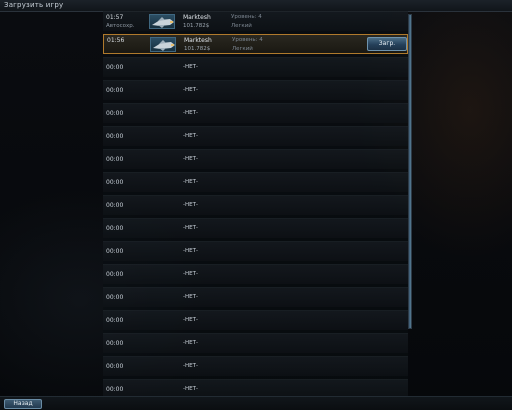  Describe the element at coordinates (116, 40) in the screenshot. I see `save-time: 01:56` at that location.